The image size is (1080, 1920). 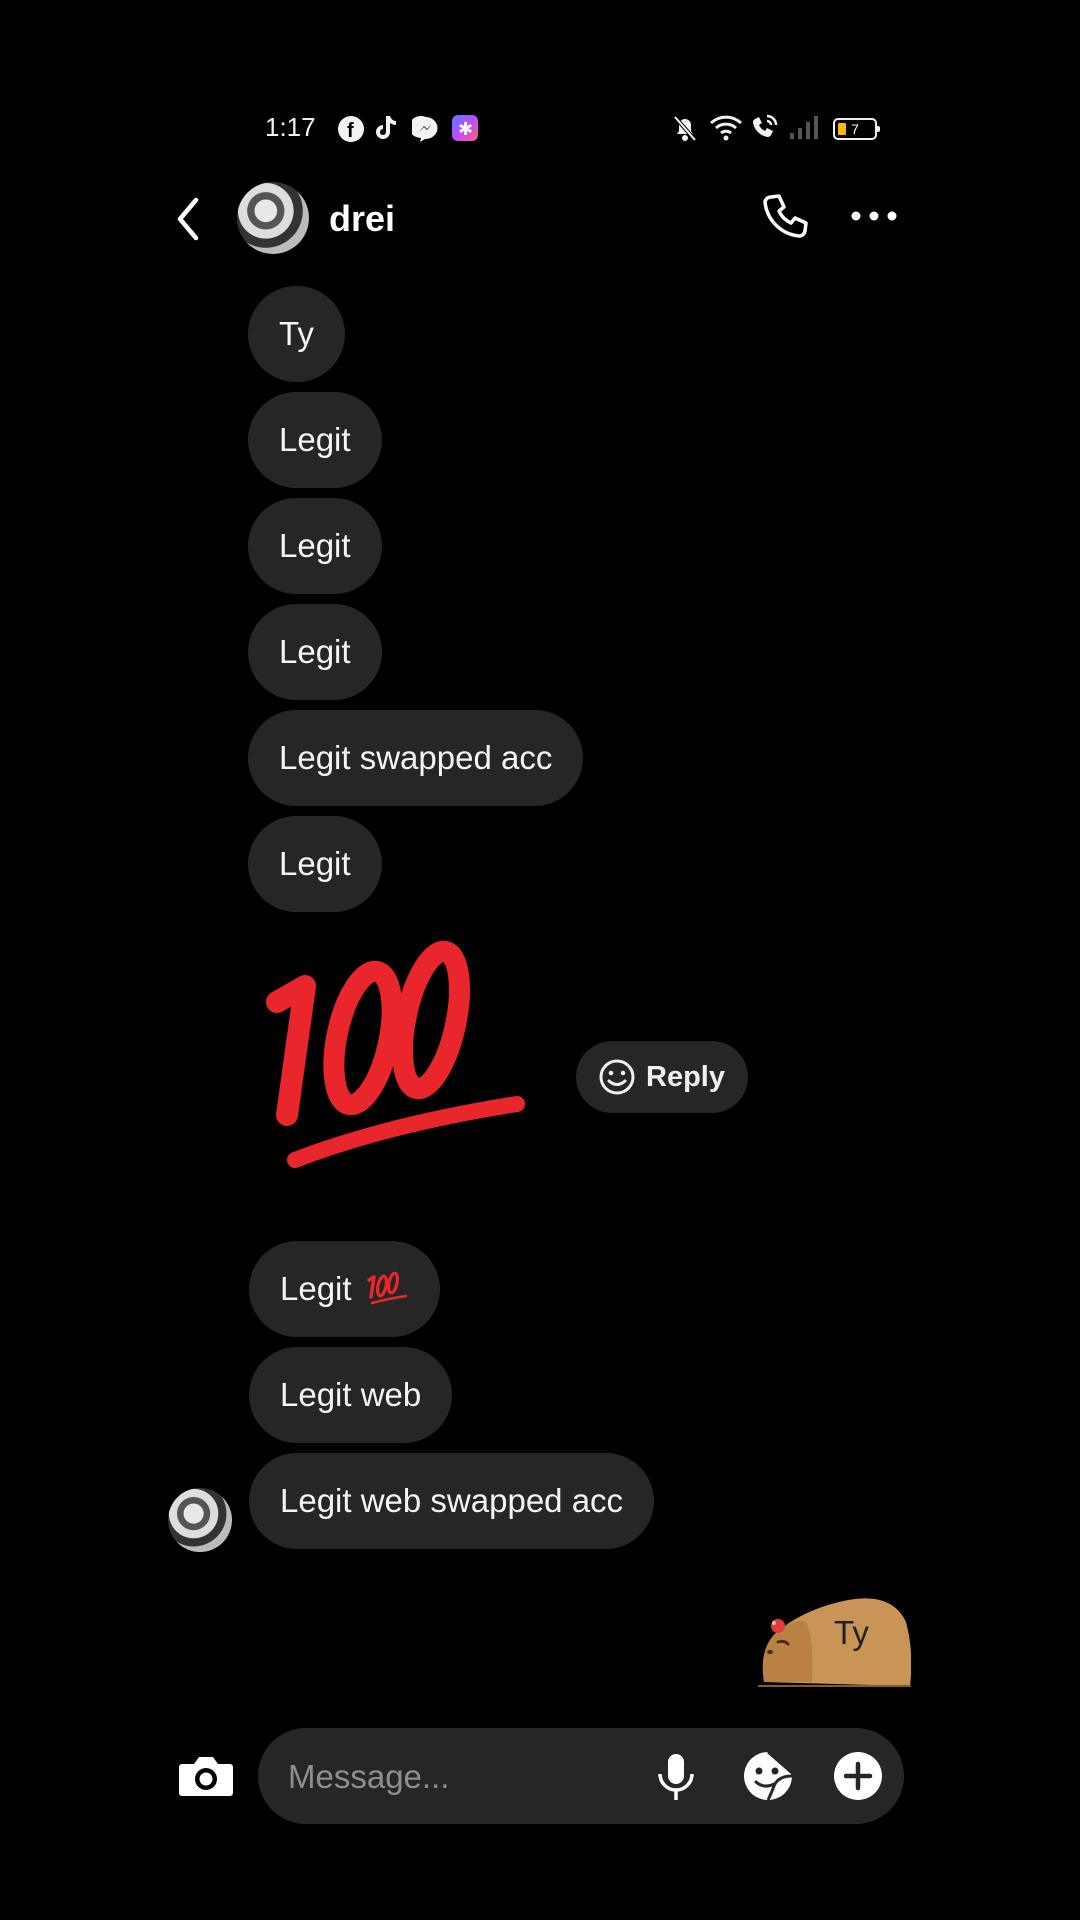 I want to click on phone-icon, so click(x=785, y=216).